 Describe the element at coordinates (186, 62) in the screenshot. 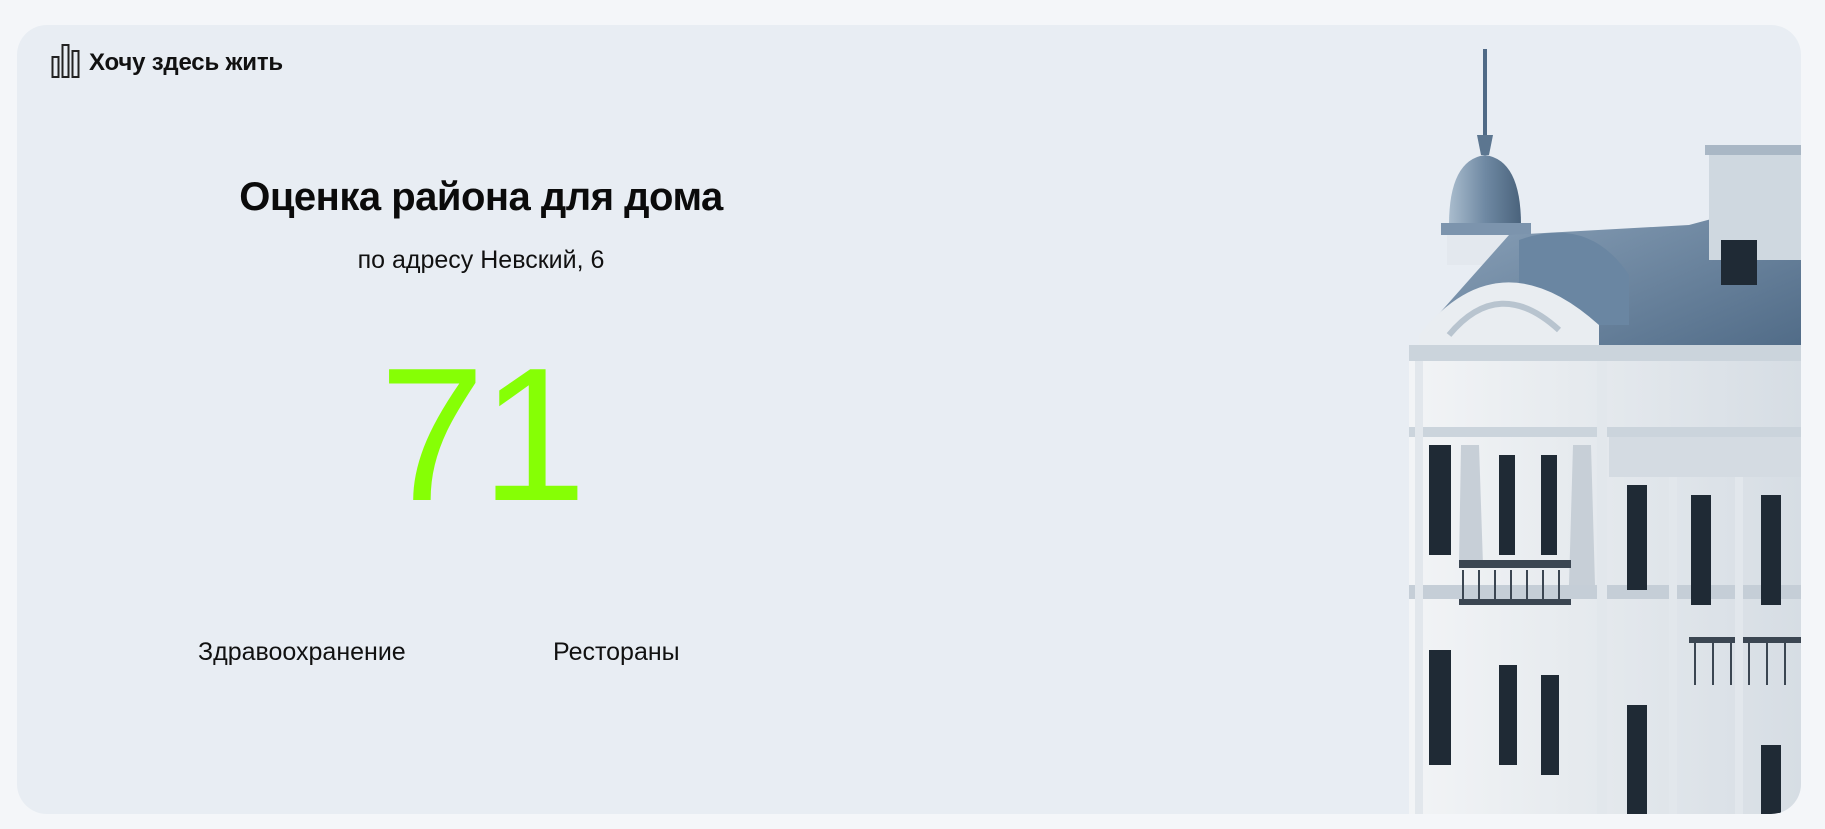

I see `brand-name: Хочу здесь жить` at that location.